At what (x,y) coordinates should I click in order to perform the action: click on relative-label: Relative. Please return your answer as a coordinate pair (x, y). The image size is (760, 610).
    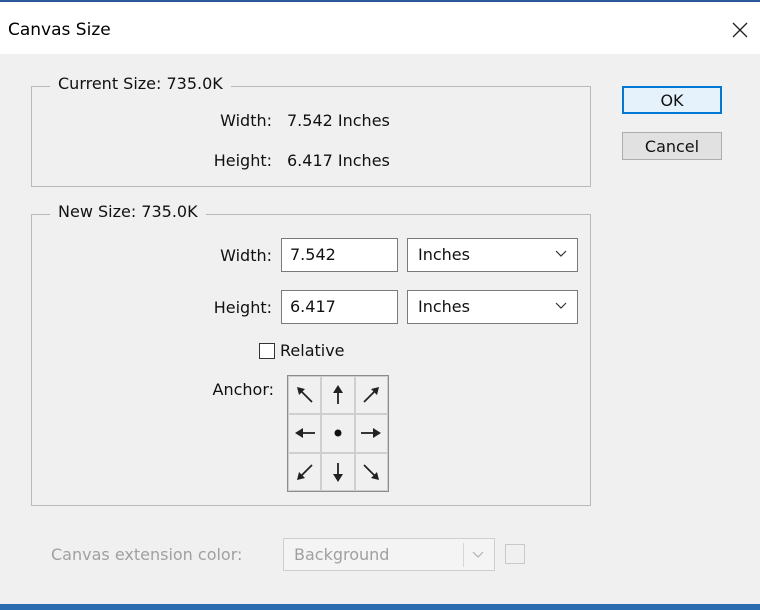
    Looking at the image, I should click on (312, 350).